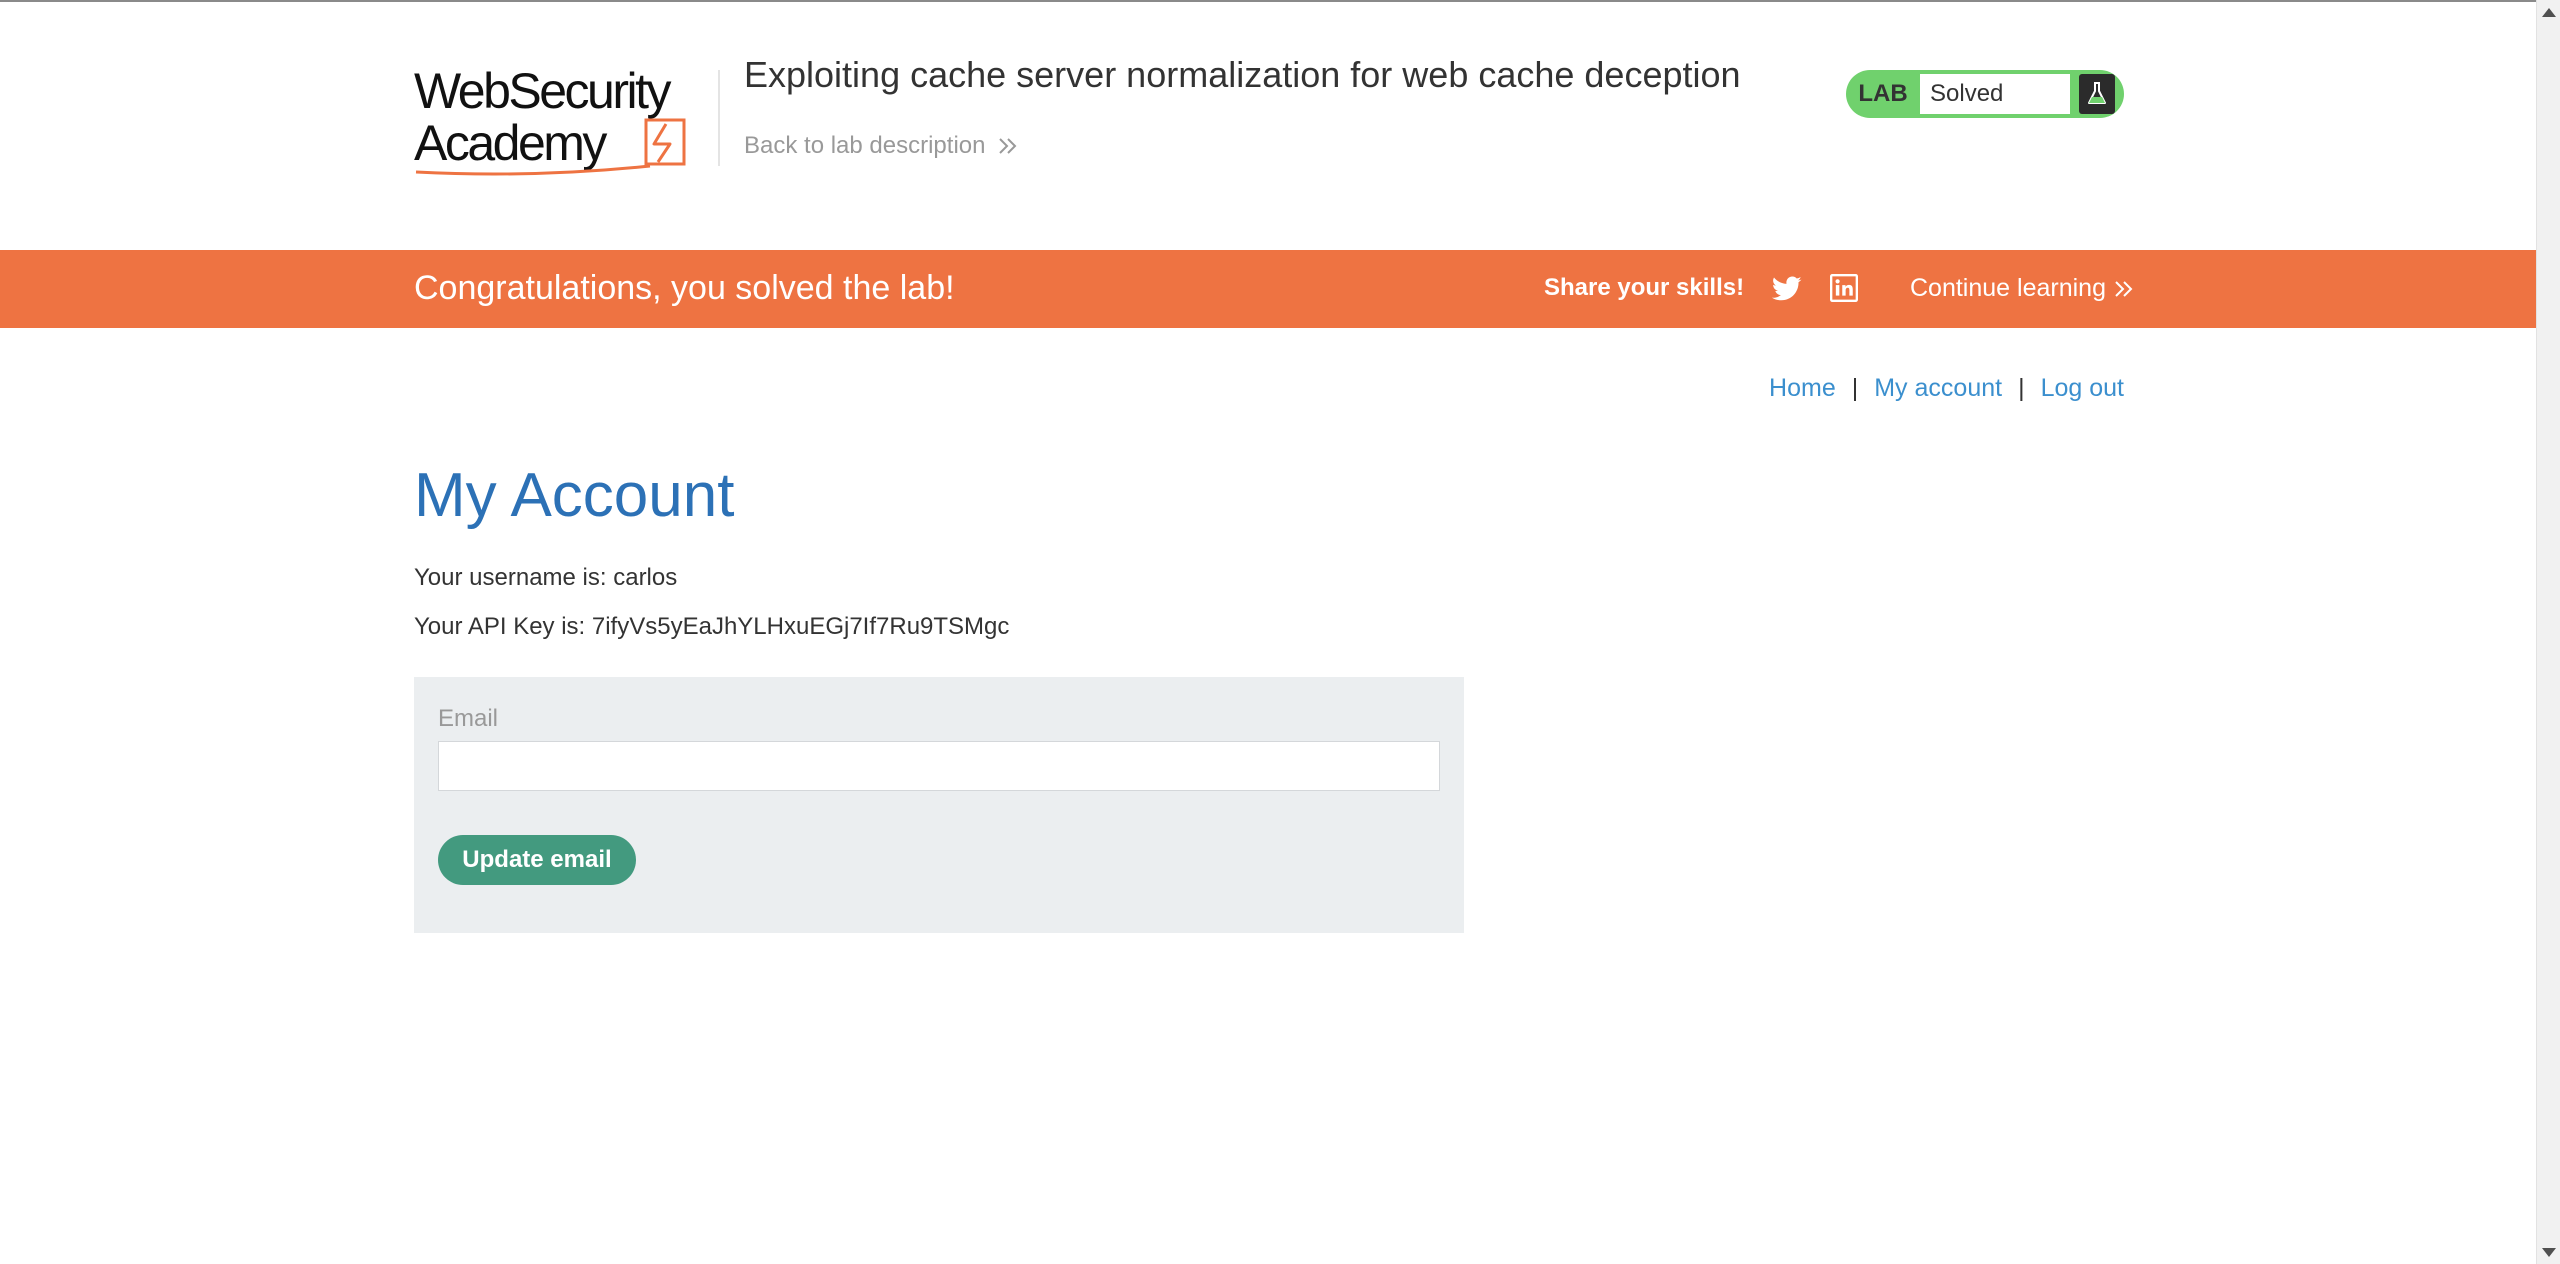  Describe the element at coordinates (1995, 94) in the screenshot. I see `lab-status-text: Solved` at that location.